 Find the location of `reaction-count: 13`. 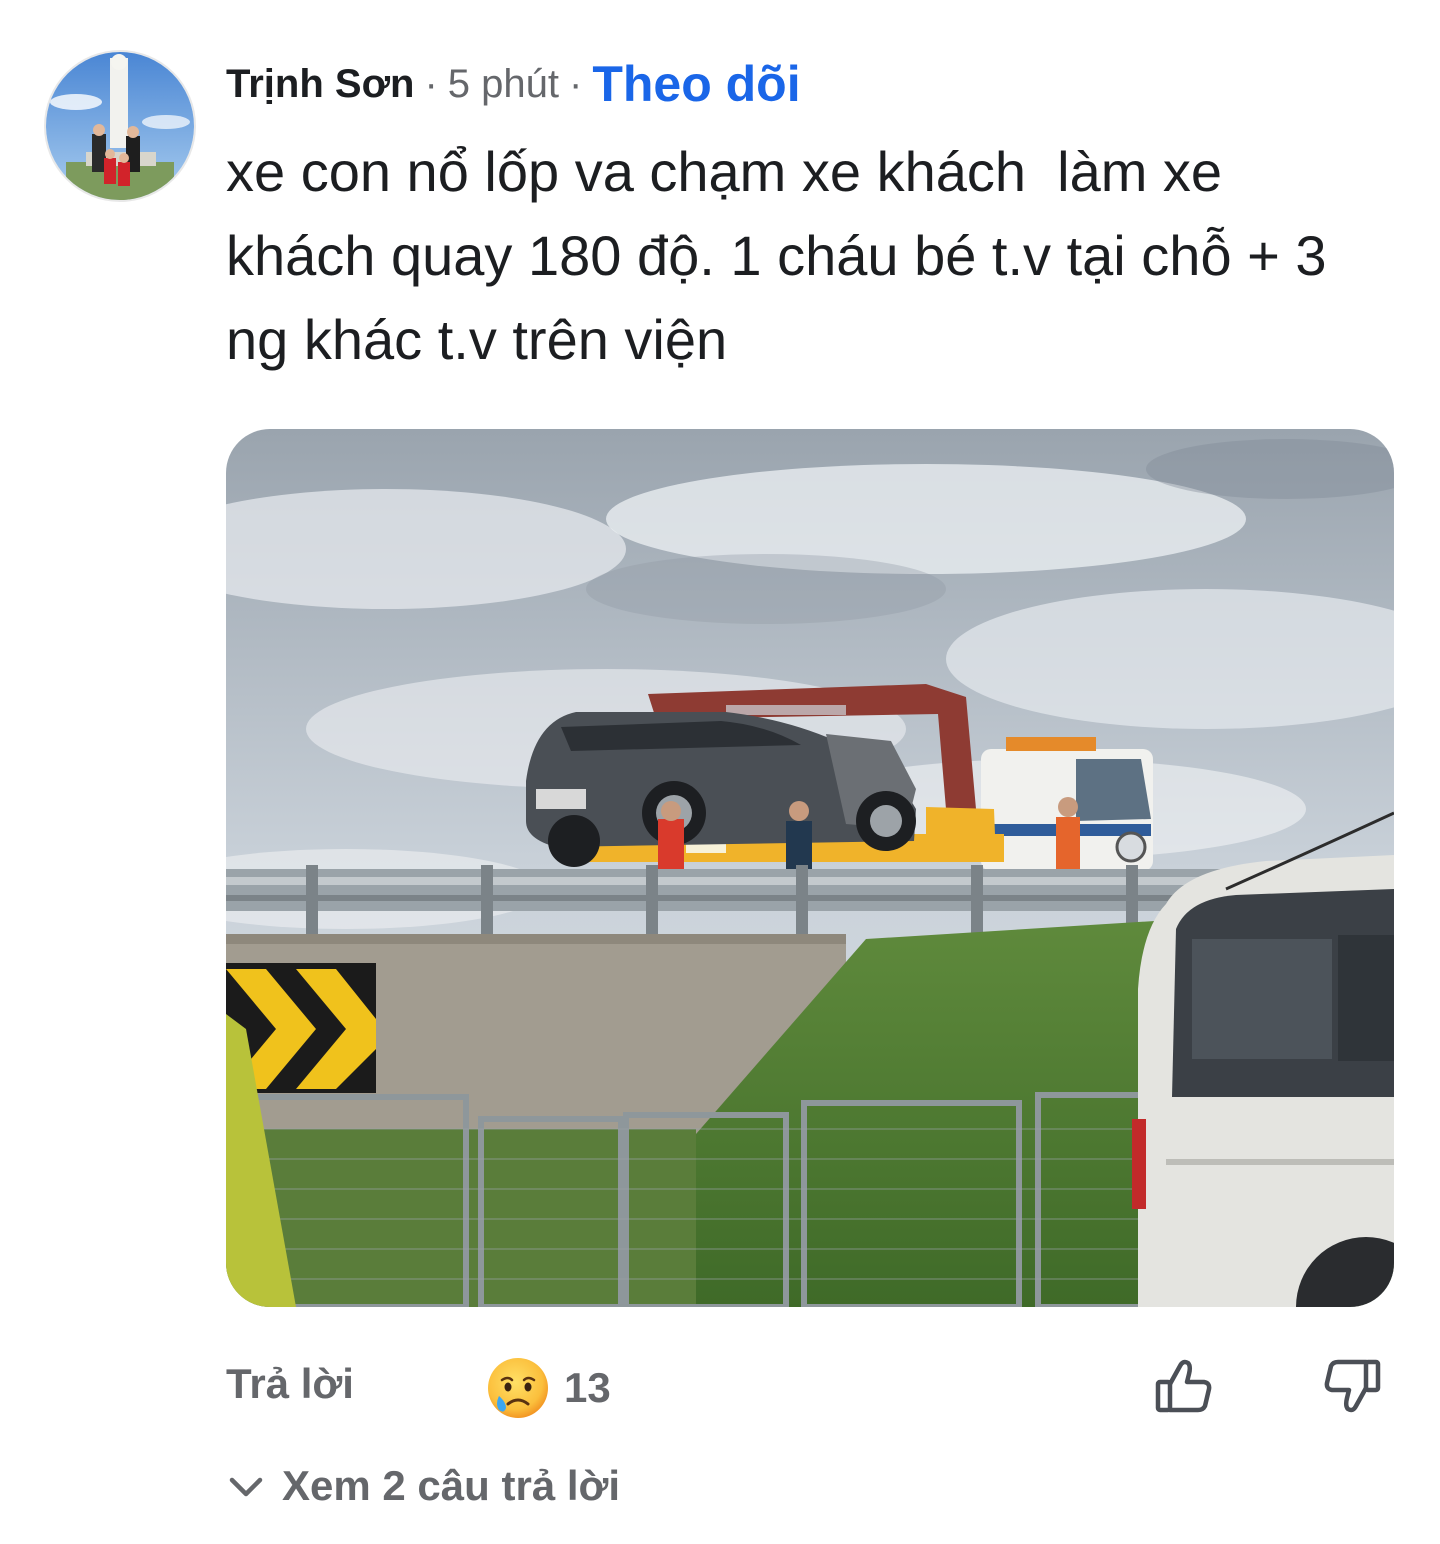

reaction-count: 13 is located at coordinates (587, 1387).